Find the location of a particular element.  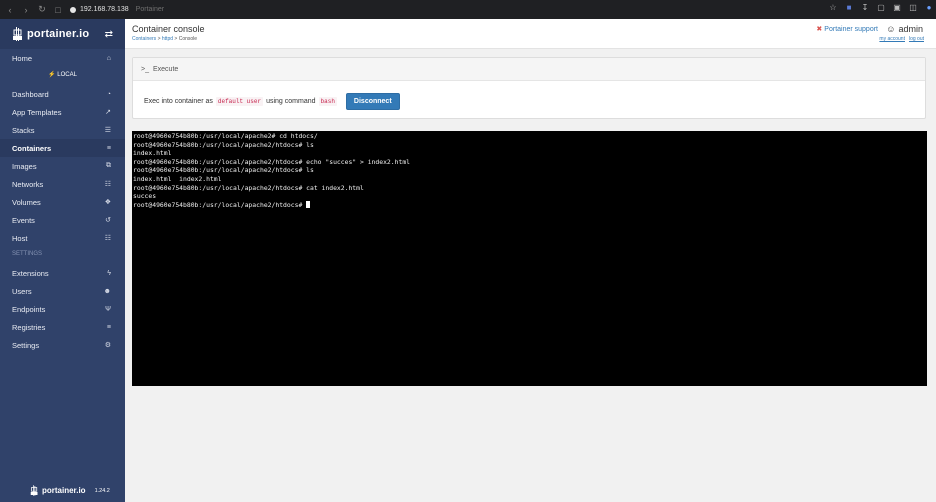

sidebar-header: portainer.io ⇄ is located at coordinates (62, 34).